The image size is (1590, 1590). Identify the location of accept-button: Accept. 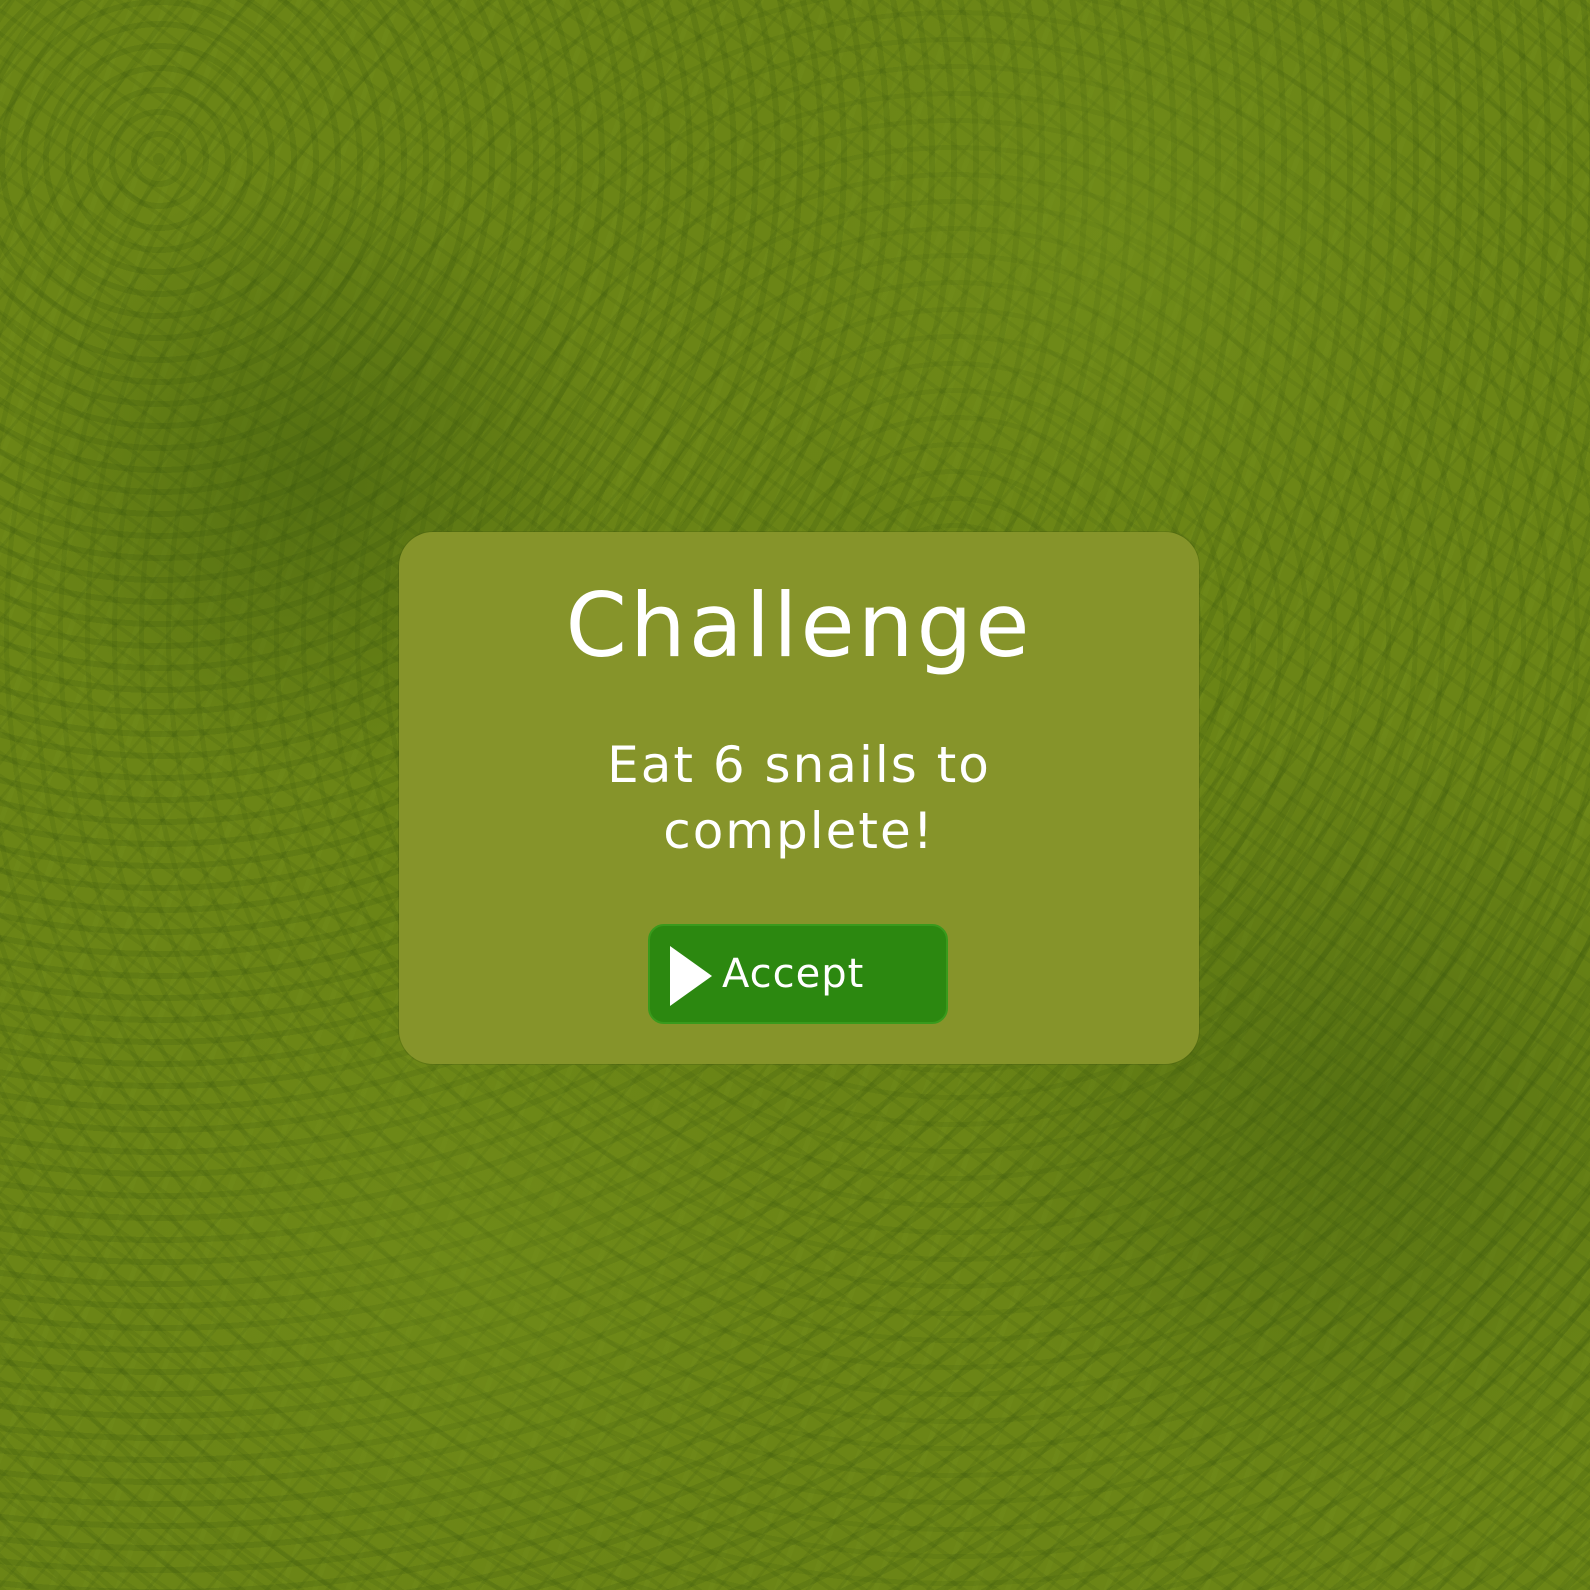
(798, 974).